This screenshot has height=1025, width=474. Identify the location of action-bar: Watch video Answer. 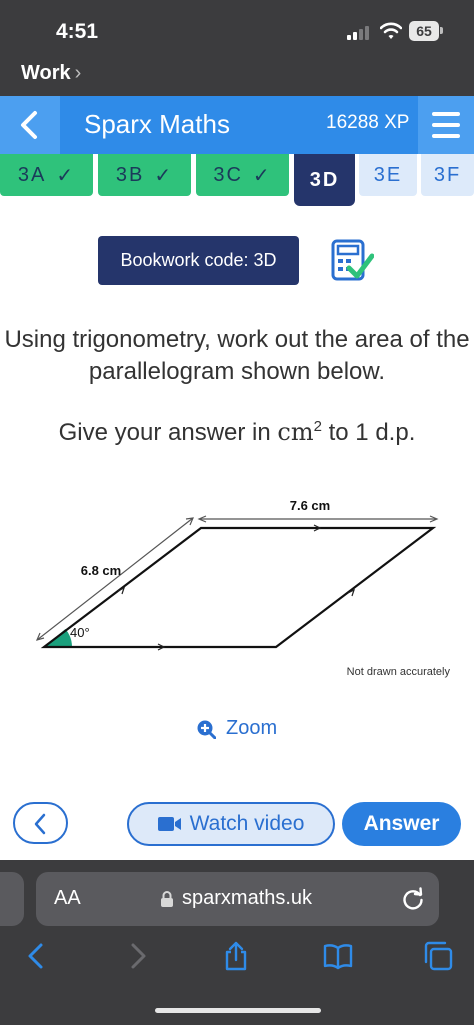
(237, 825).